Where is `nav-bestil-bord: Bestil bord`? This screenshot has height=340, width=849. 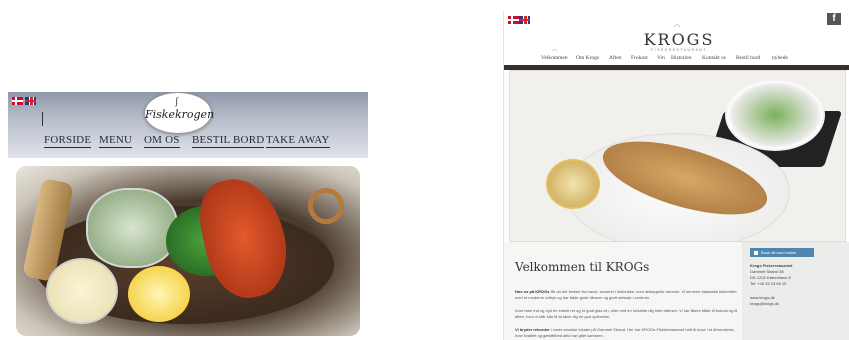 nav-bestil-bord: Bestil bord is located at coordinates (748, 58).